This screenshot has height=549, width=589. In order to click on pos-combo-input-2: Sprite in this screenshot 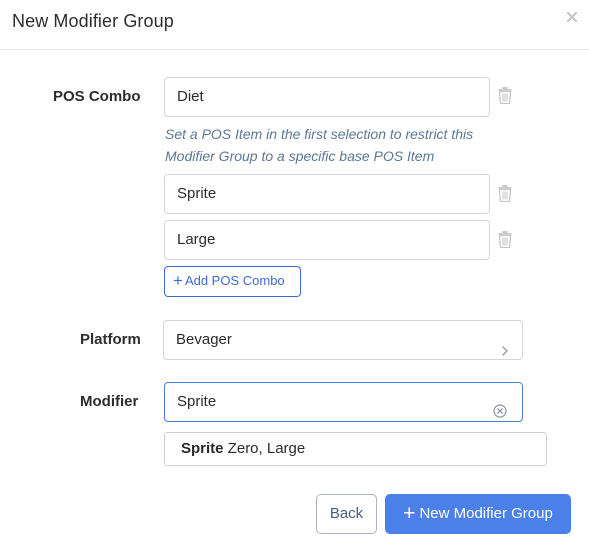, I will do `click(327, 194)`.